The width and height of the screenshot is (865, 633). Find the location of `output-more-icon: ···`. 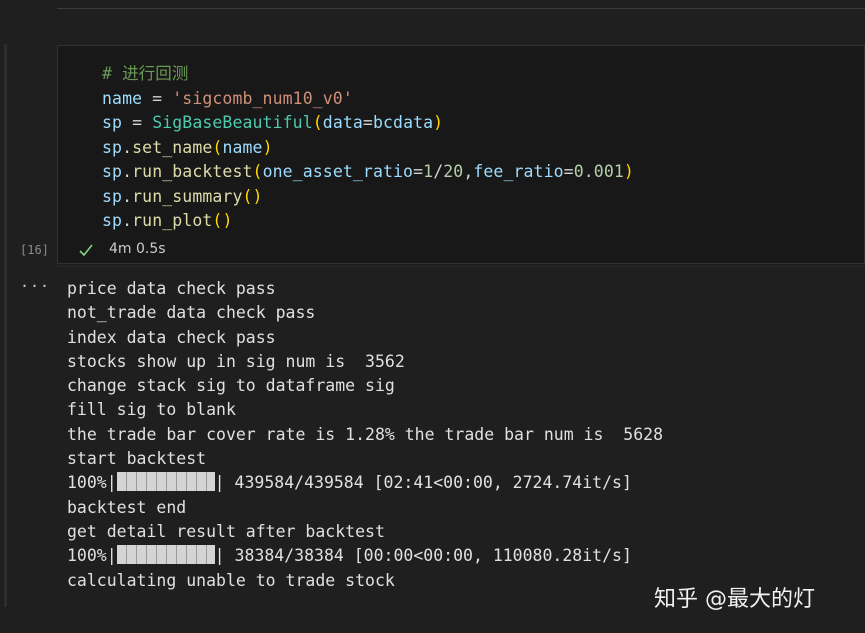

output-more-icon: ··· is located at coordinates (35, 286).